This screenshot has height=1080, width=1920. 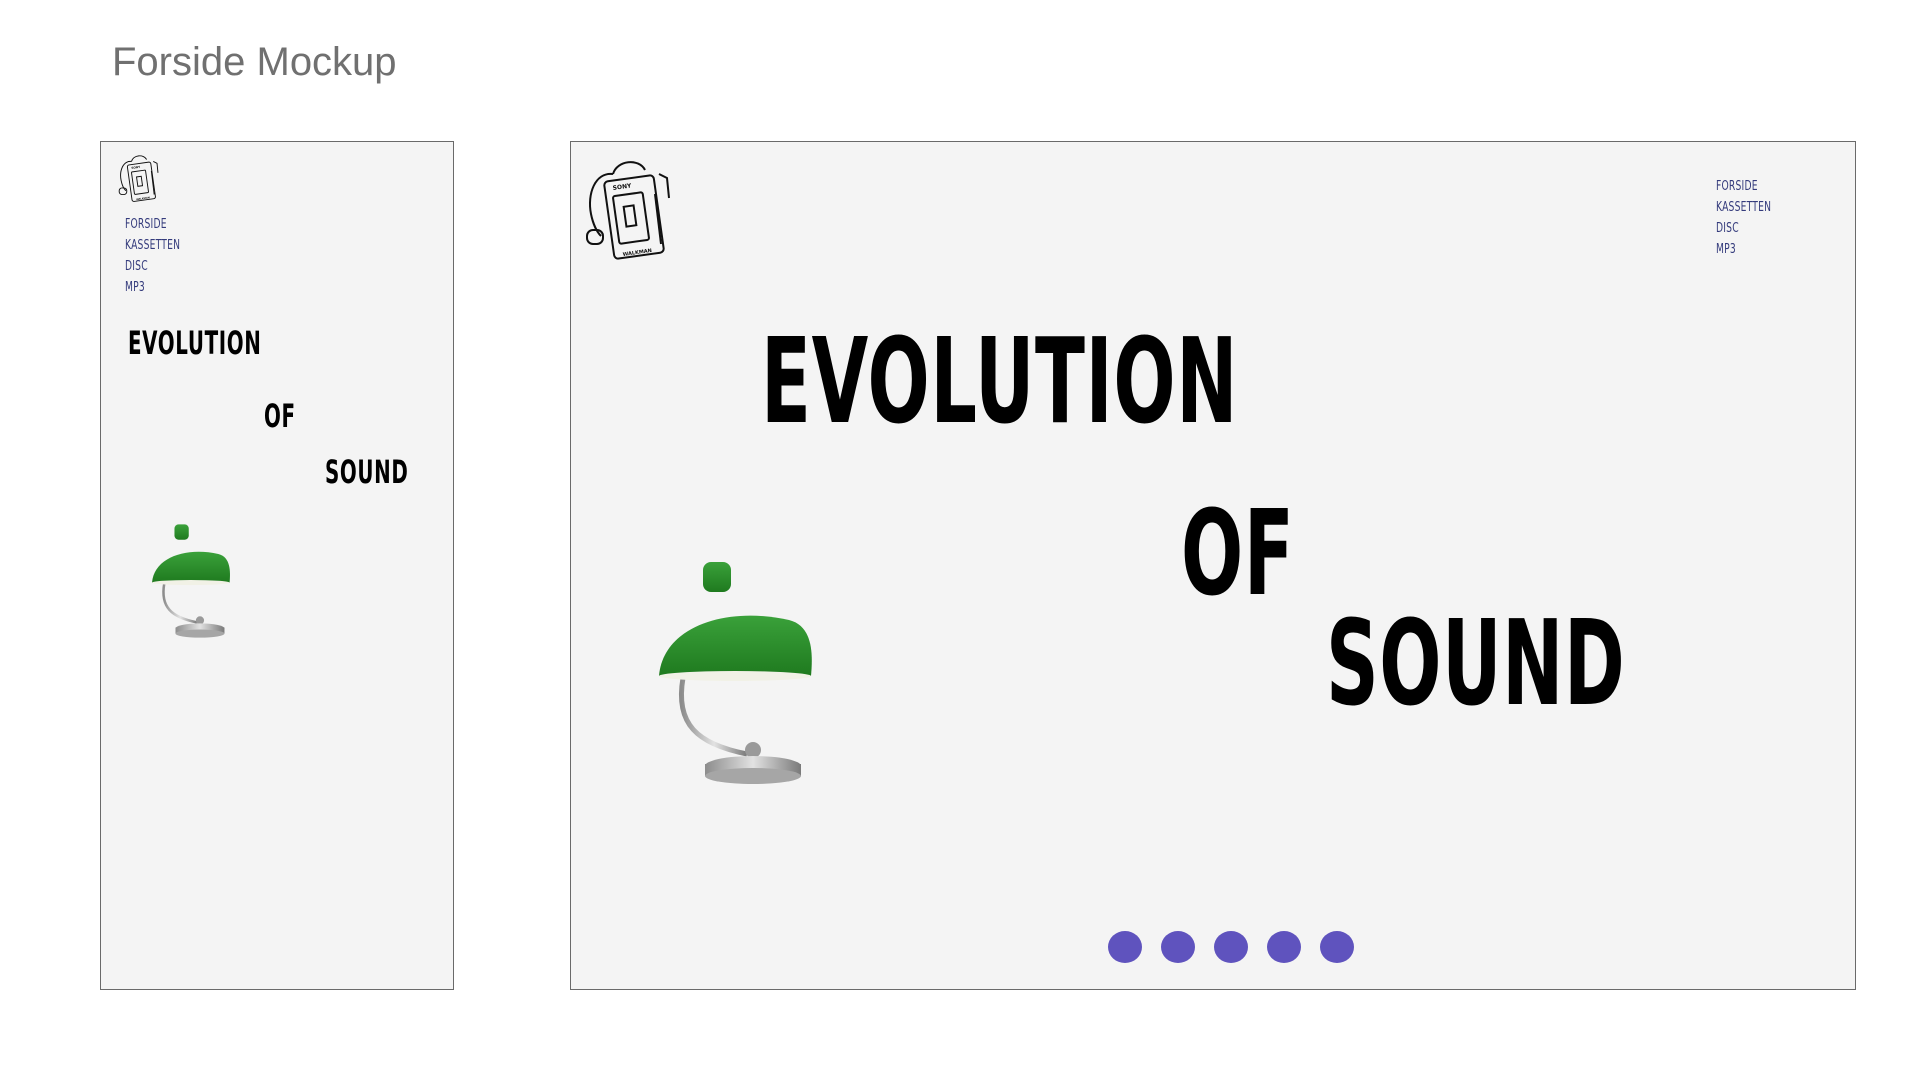 I want to click on carousel-dots, so click(x=1231, y=947).